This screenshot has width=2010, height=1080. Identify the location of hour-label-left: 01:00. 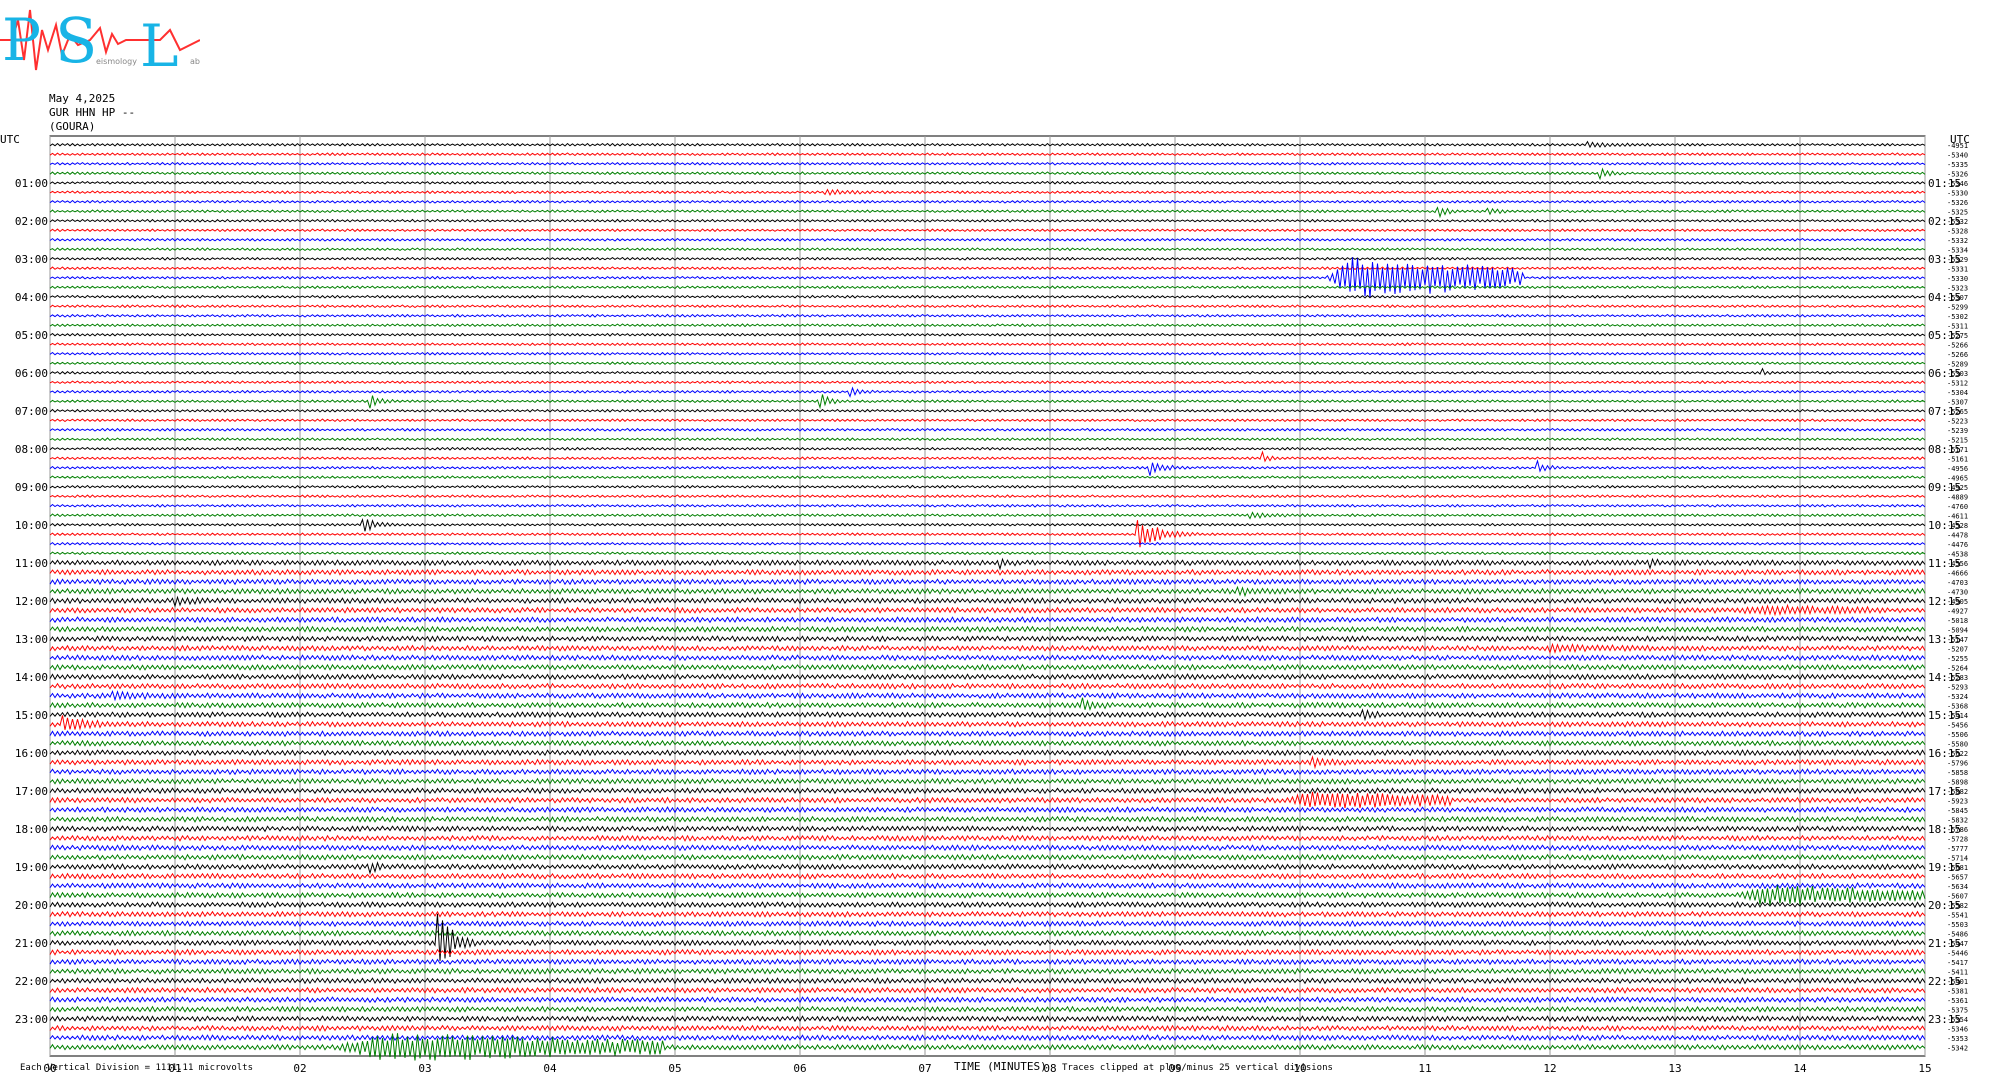
(31, 183).